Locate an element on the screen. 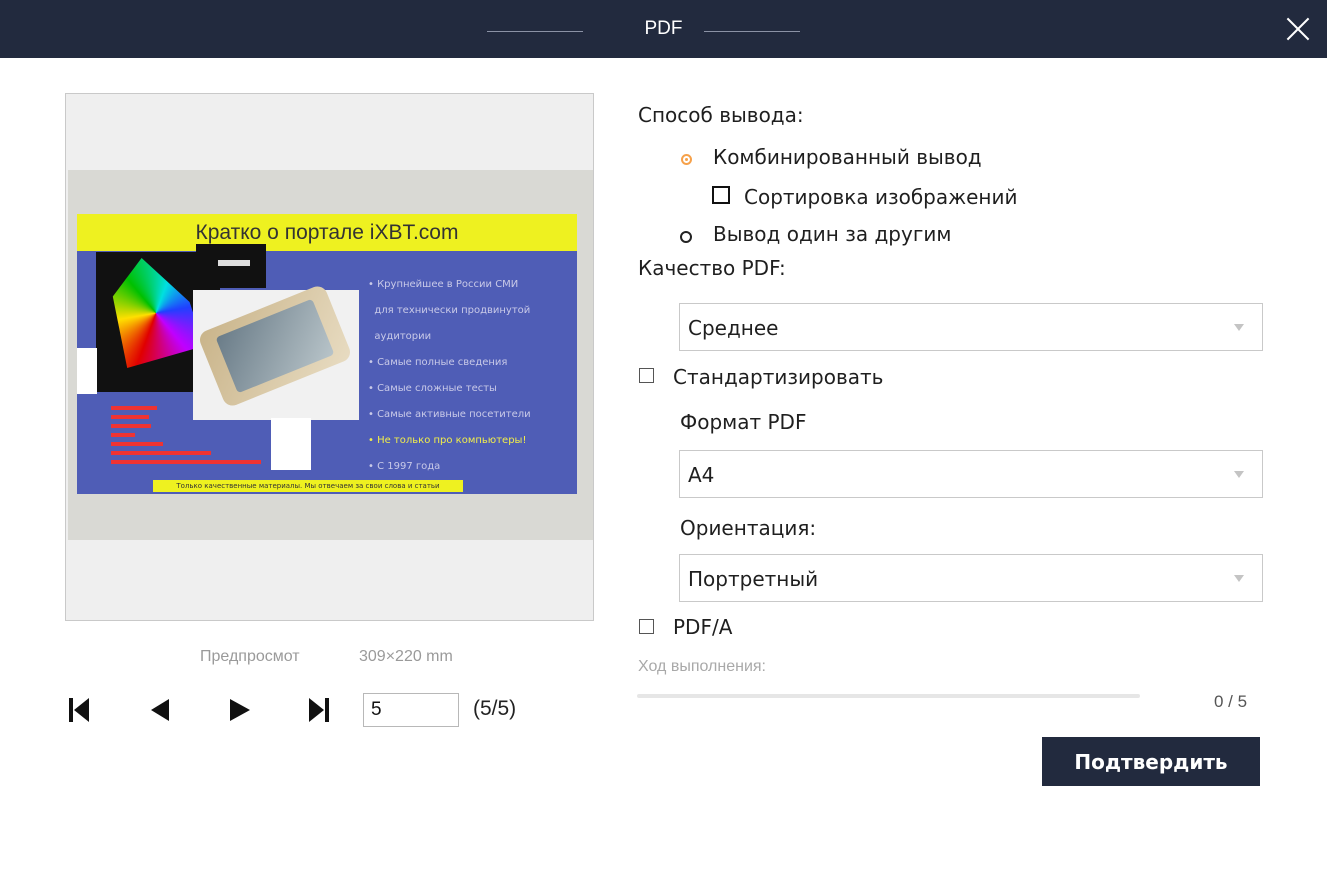 The height and width of the screenshot is (880, 1327). slide-bullet: • Самые полные сведения is located at coordinates (438, 362).